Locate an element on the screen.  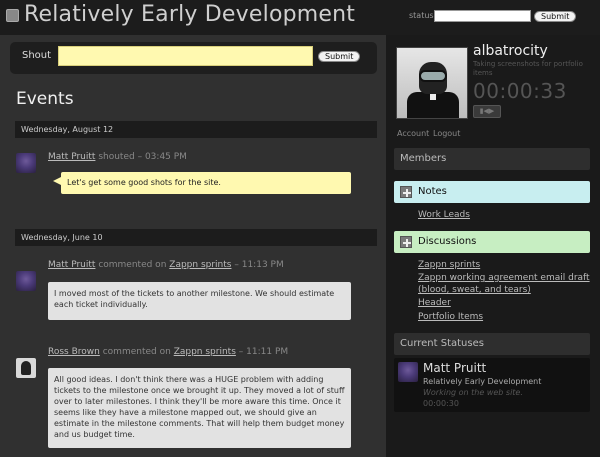
date-header: Wednesday, June 10 is located at coordinates (196, 237).